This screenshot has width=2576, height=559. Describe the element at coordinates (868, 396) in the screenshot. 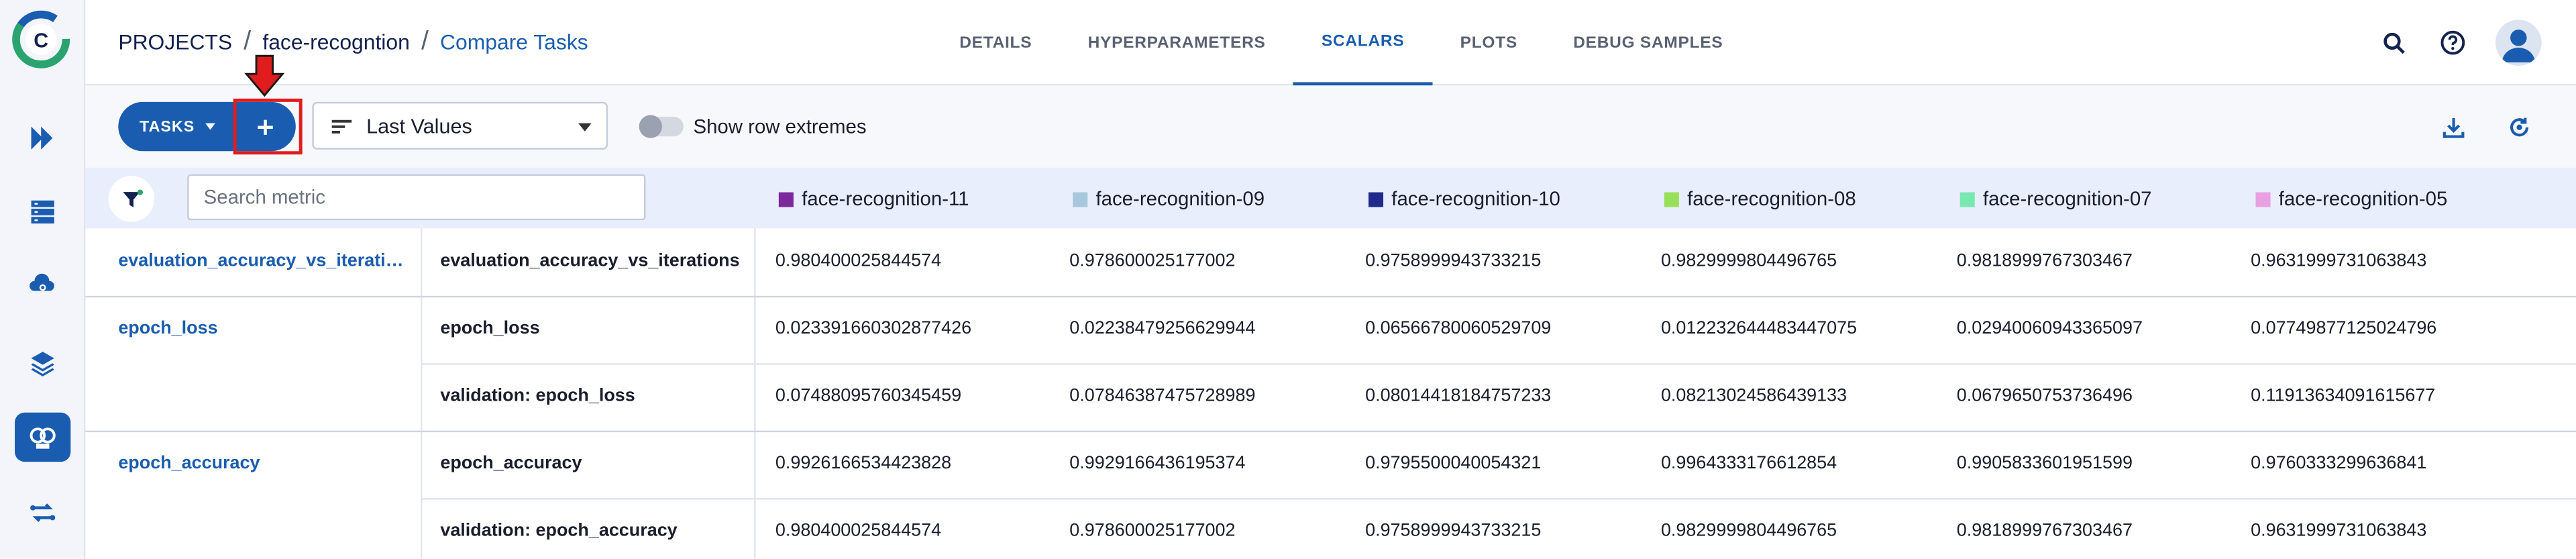

I see `metric-value: 0.07488095760345459` at that location.